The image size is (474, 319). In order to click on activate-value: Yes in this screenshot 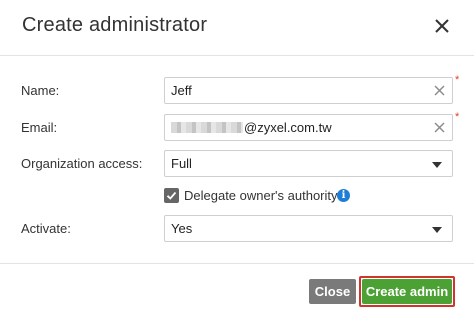, I will do `click(182, 228)`.